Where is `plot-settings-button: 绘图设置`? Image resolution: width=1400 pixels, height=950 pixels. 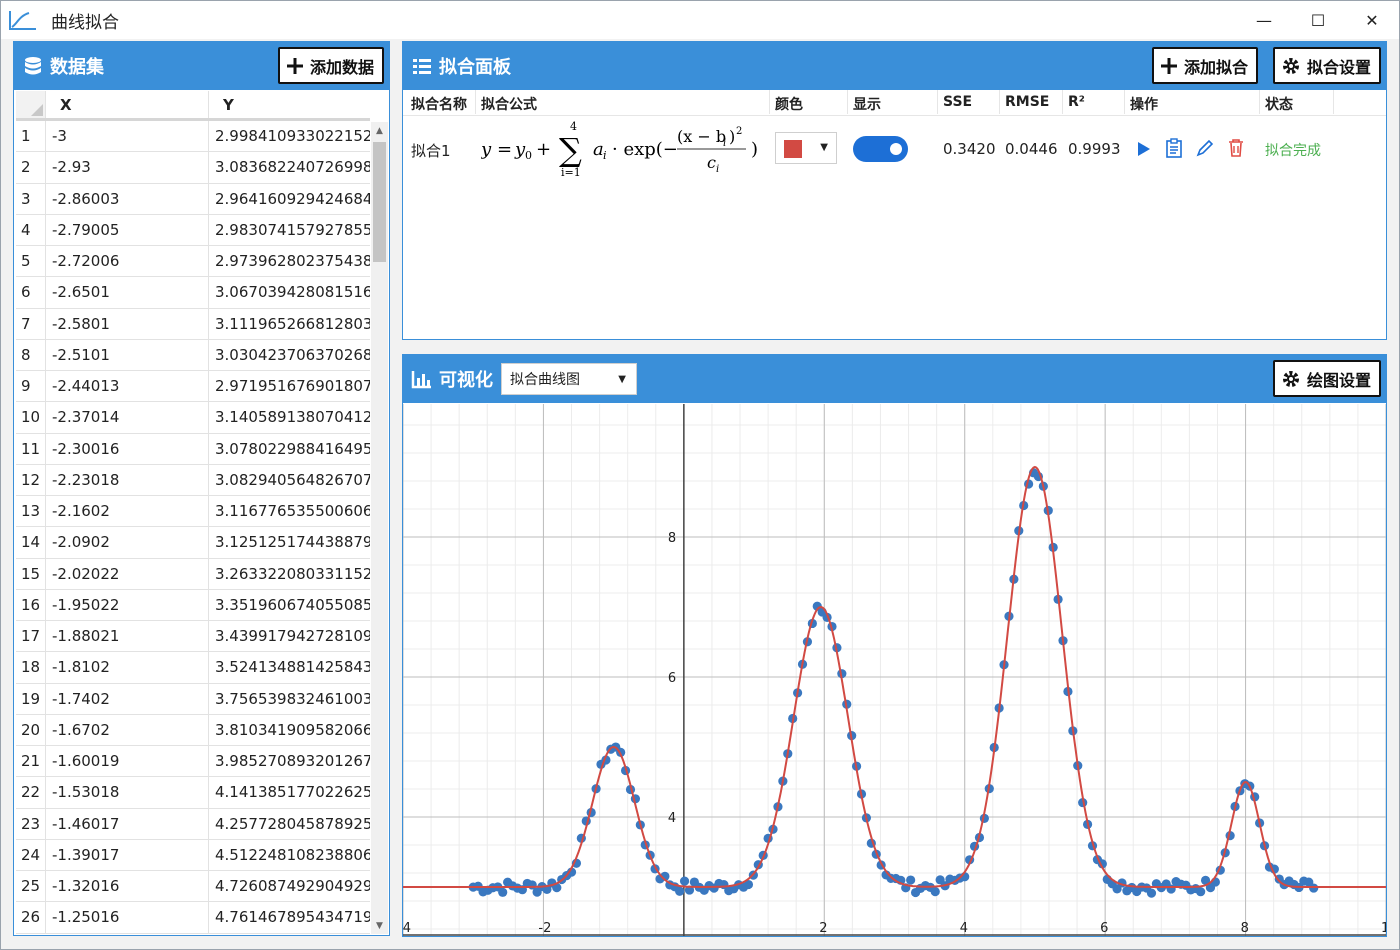 plot-settings-button: 绘图设置 is located at coordinates (1326, 378).